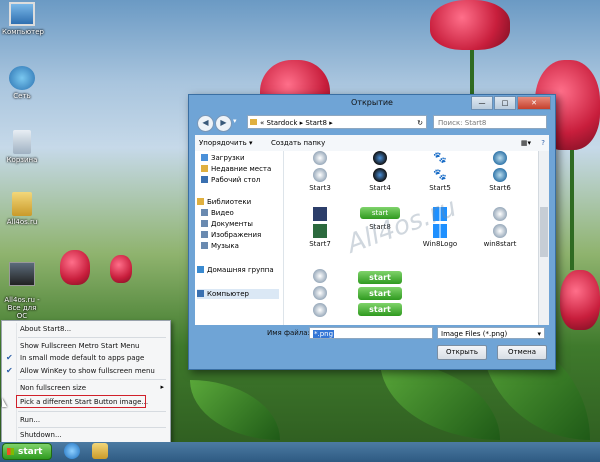 This screenshot has width=600, height=462. I want to click on path-segment: Stardock, so click(282, 123).